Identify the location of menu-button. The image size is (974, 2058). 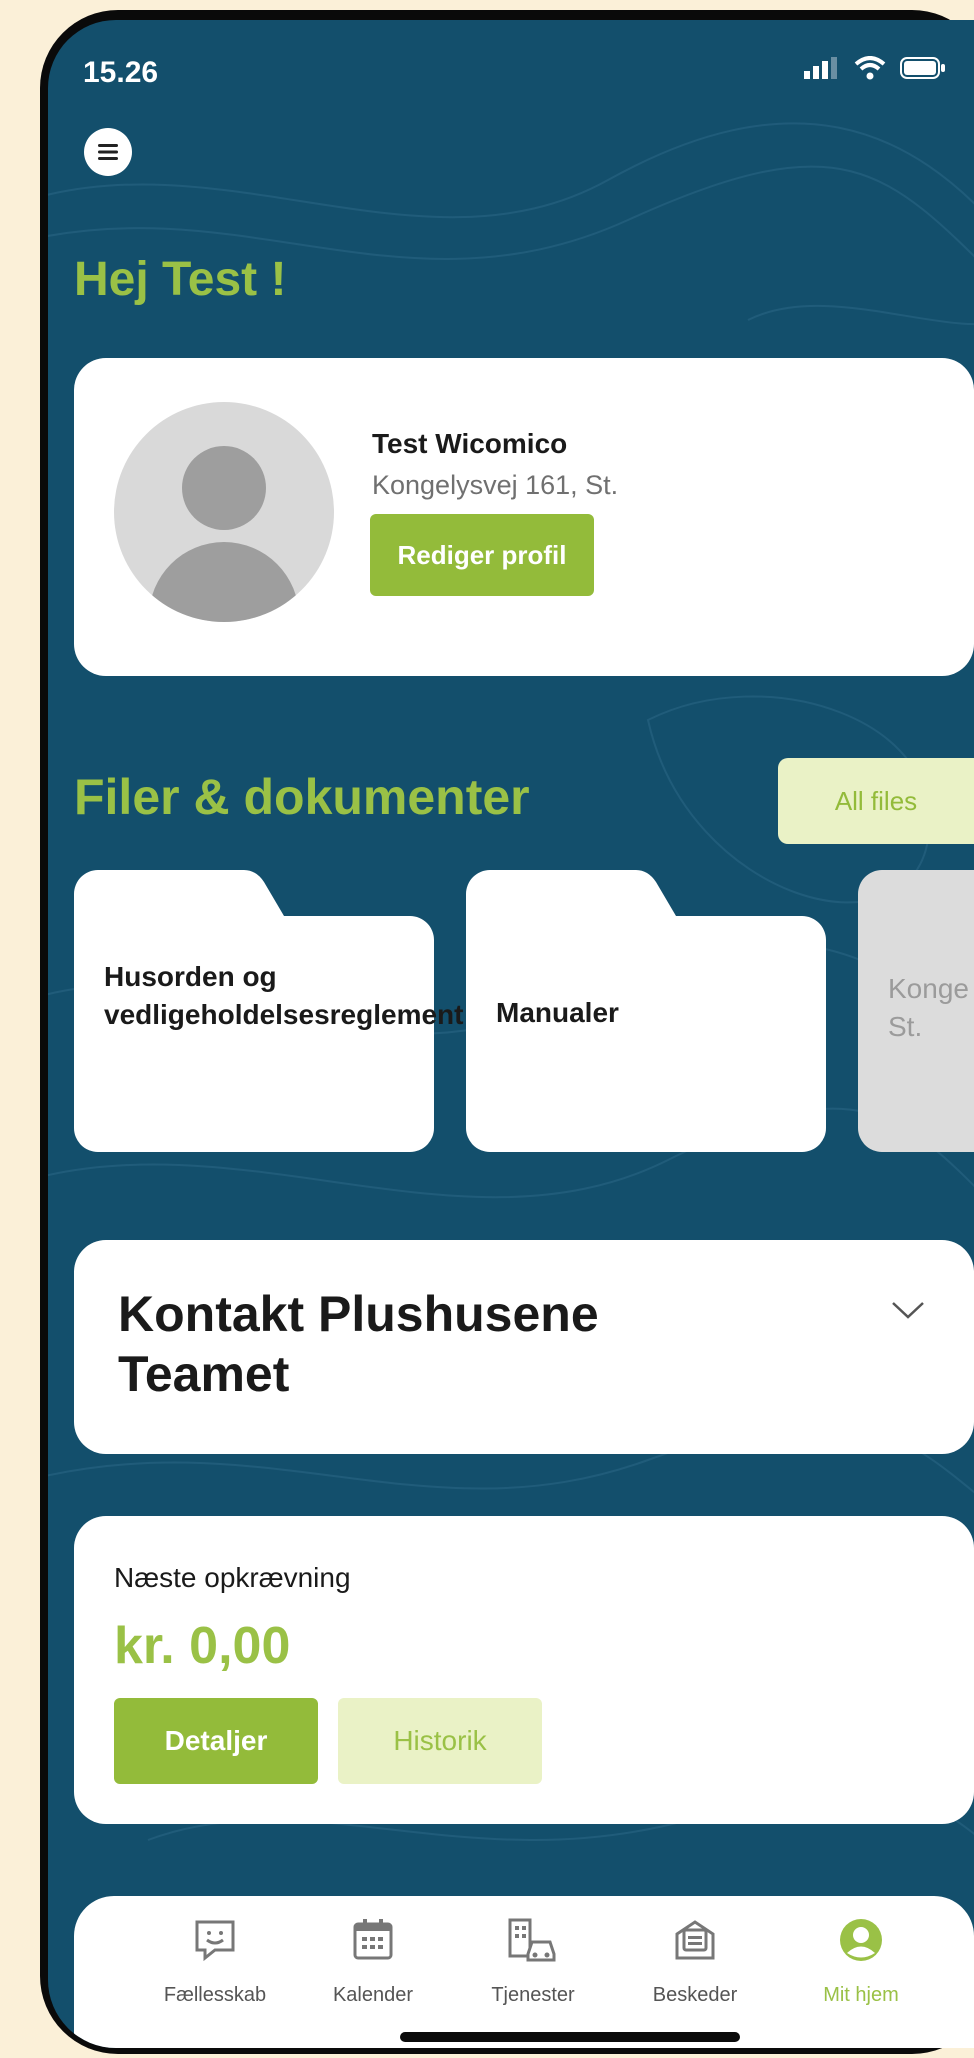
(108, 152).